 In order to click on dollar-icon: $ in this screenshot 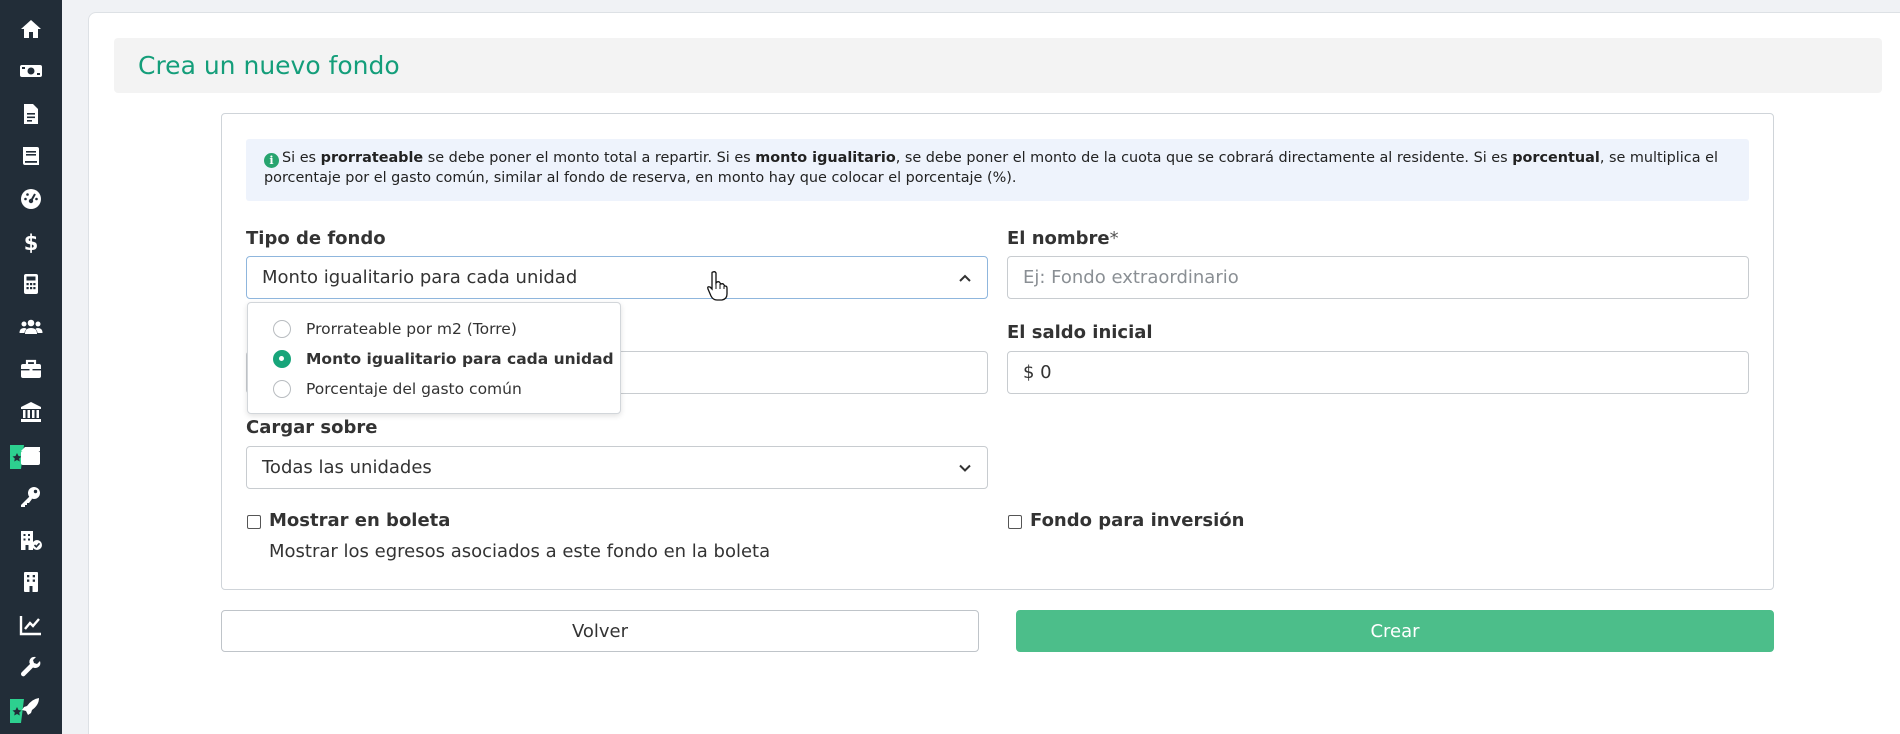, I will do `click(31, 242)`.